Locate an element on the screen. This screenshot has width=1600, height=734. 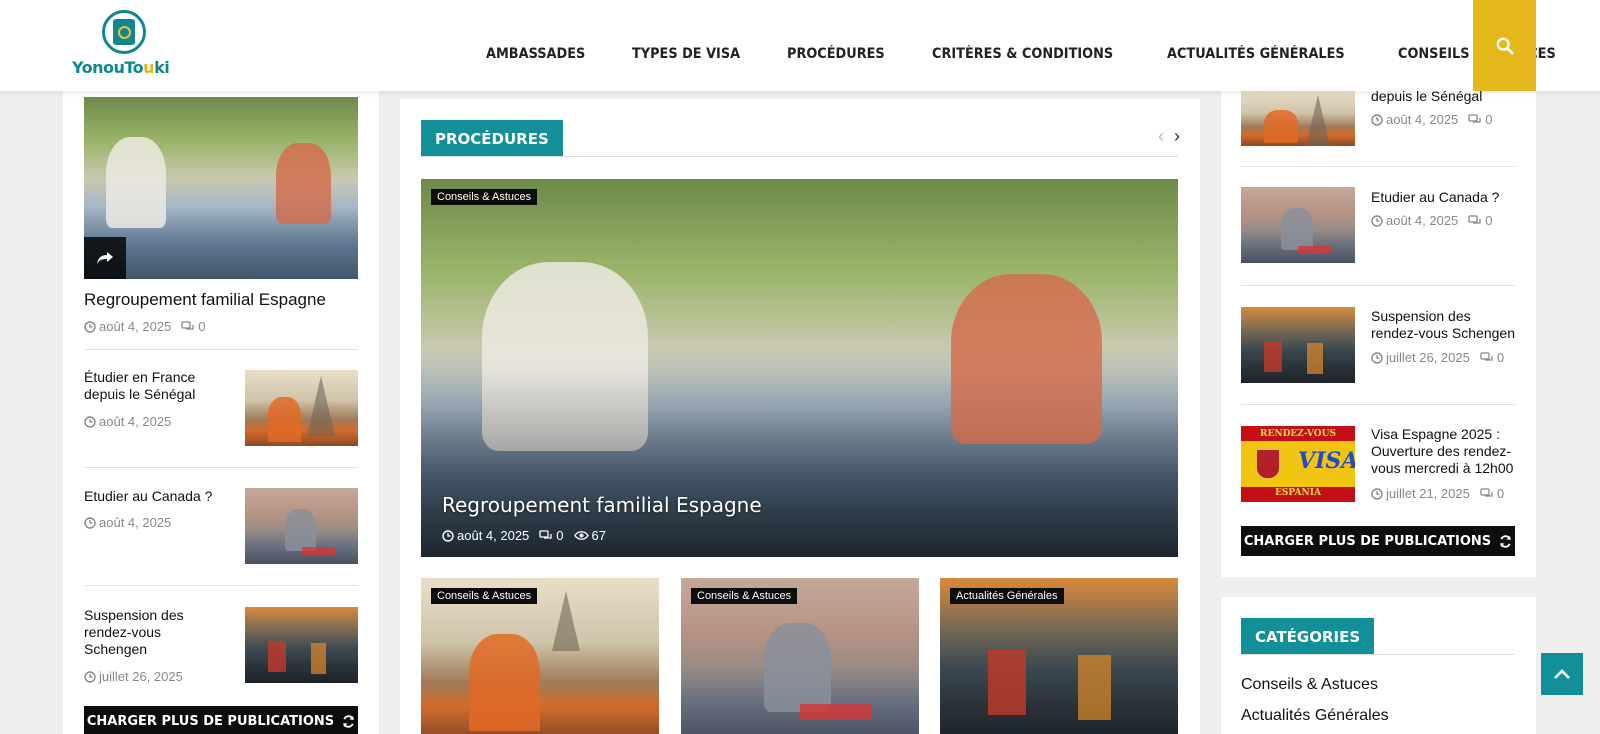
featured-title: Regroupement familial Espagne is located at coordinates (205, 300).